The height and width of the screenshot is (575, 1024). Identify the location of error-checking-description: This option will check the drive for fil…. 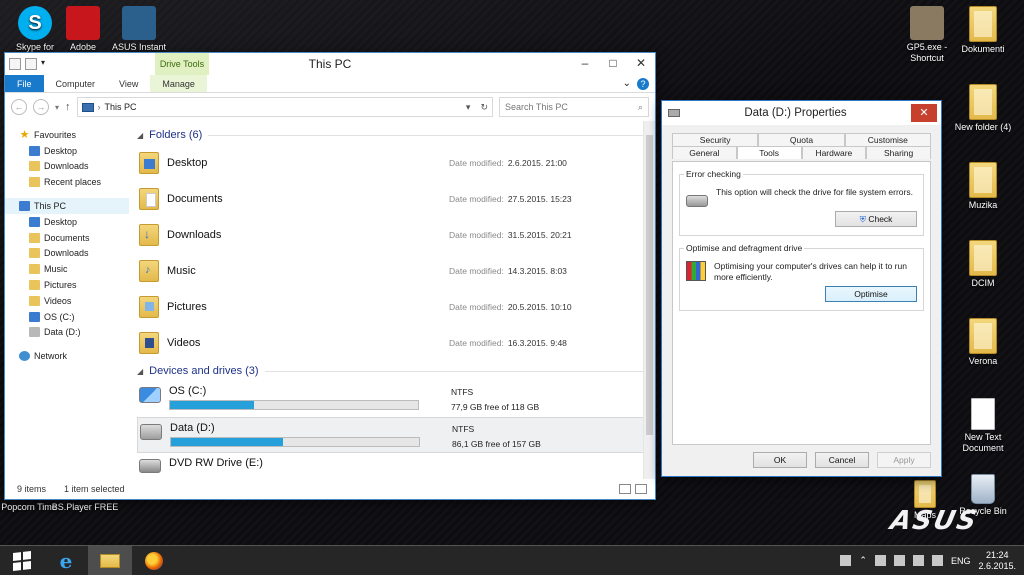
(814, 192).